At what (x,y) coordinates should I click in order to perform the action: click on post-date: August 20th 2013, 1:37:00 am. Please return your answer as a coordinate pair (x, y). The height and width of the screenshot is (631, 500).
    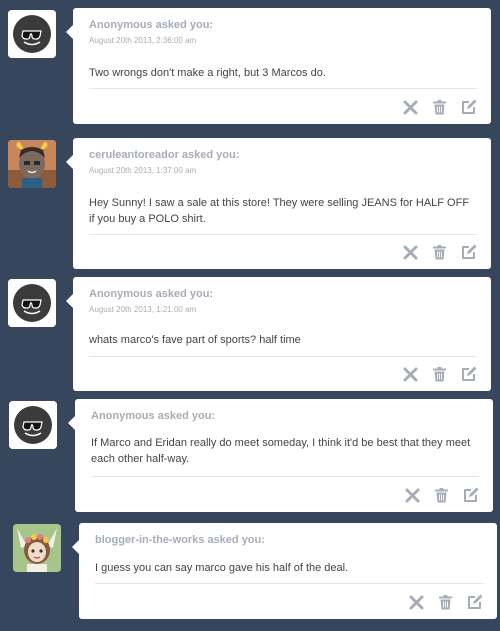
    Looking at the image, I should click on (143, 170).